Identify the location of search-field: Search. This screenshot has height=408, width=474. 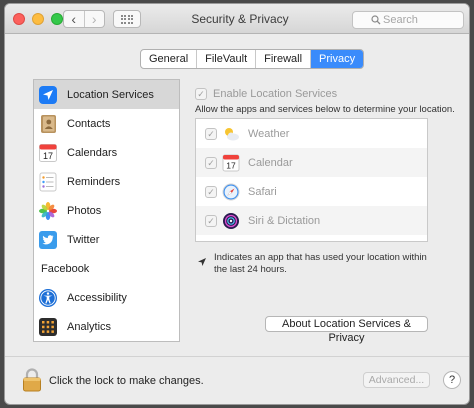
(408, 20).